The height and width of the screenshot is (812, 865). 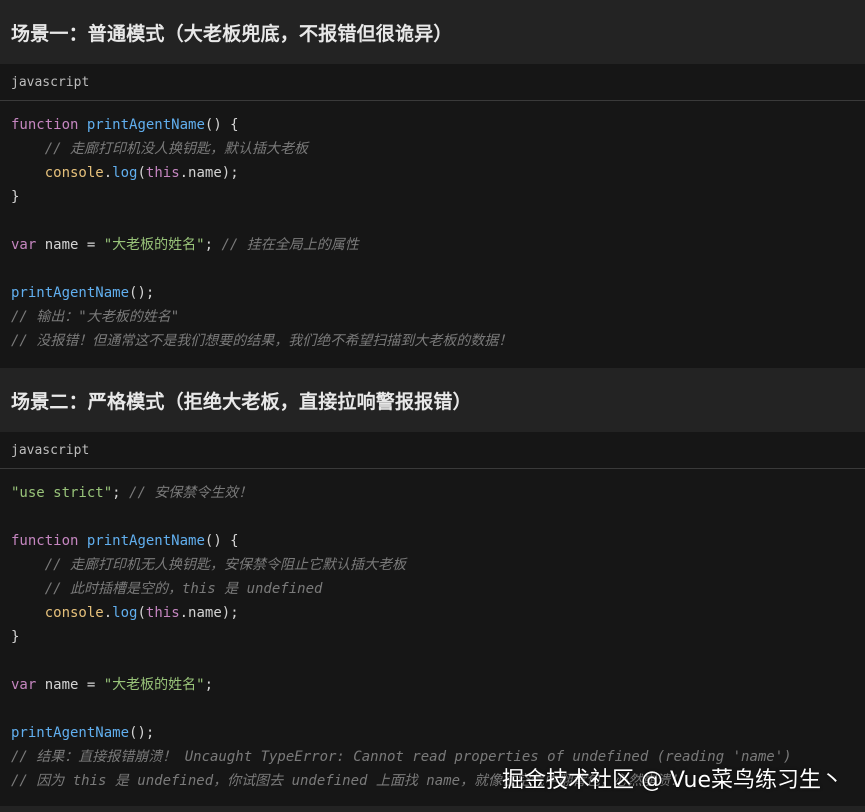 I want to click on code-line: // 走廊打印机没人换钥匙，默认插大老板, so click(x=438, y=149).